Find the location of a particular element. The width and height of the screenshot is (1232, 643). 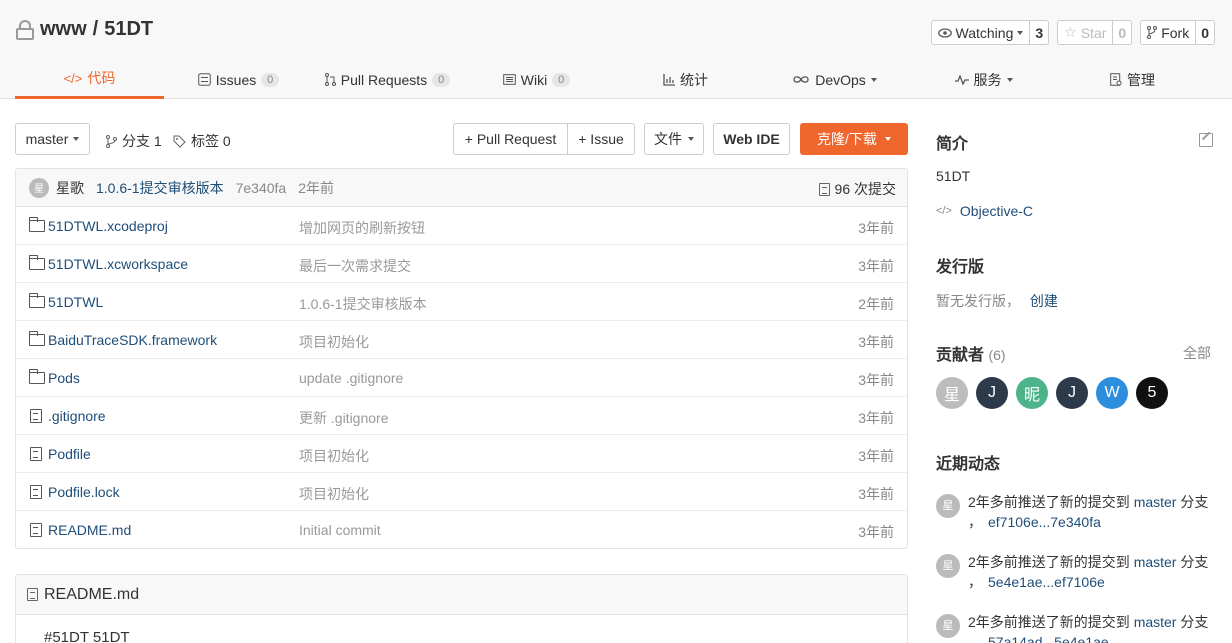

file-commit-message: 更新 .gitignore is located at coordinates (343, 418).